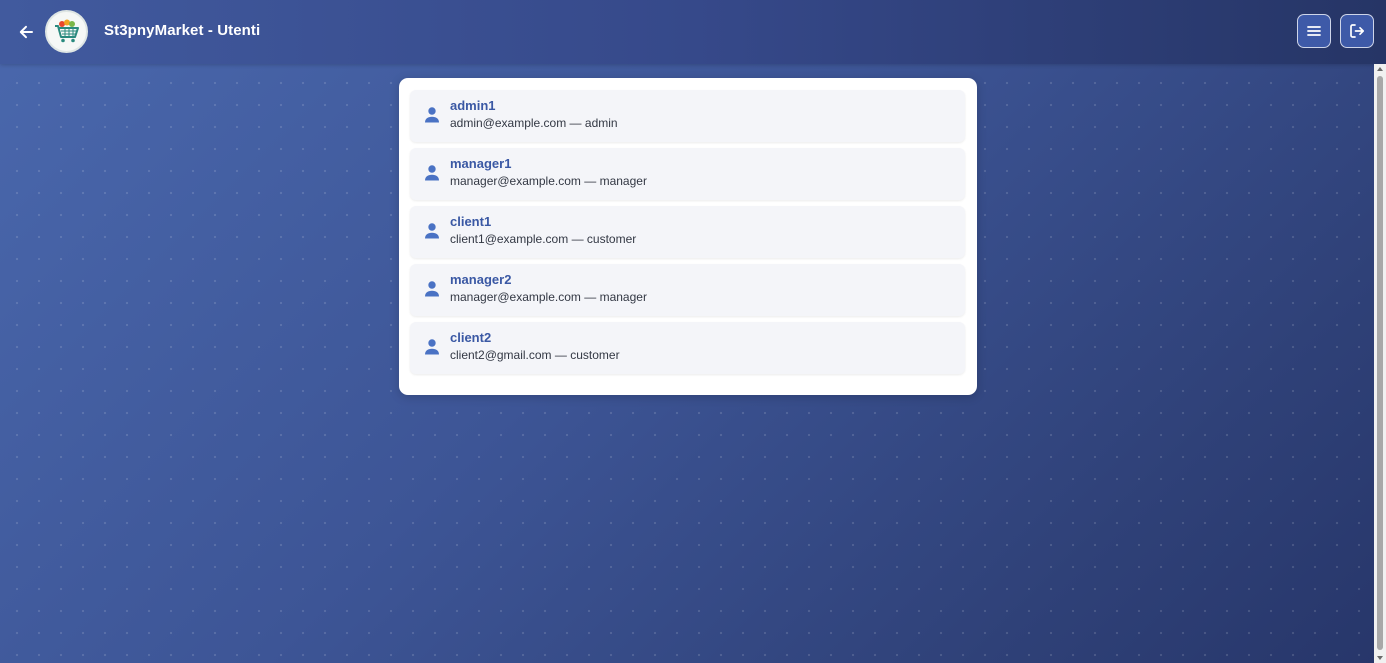 The image size is (1386, 663). I want to click on user-list-item-client1: client1 client1@example.com — customer, so click(687, 232).